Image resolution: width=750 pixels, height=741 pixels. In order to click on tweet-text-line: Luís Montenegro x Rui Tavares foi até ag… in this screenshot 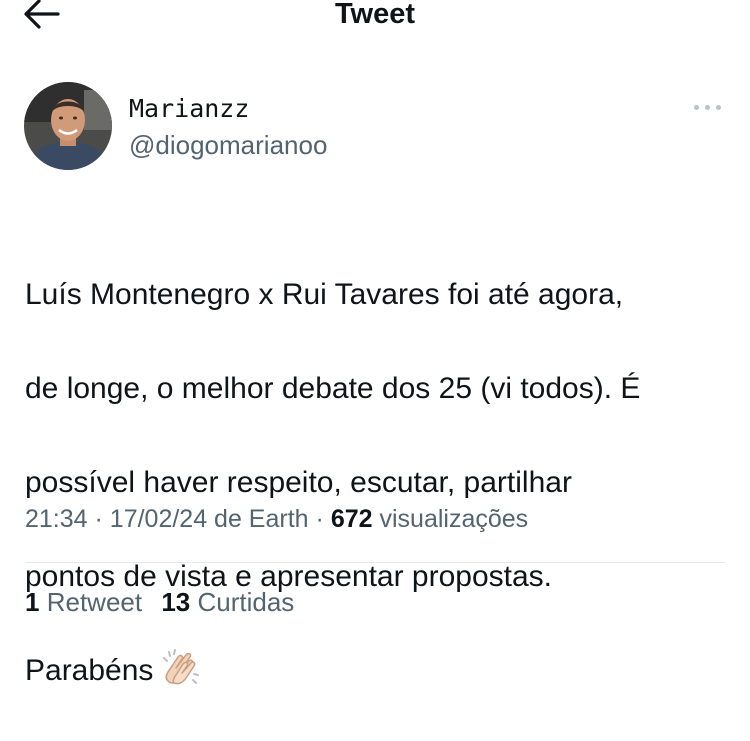, I will do `click(324, 294)`.